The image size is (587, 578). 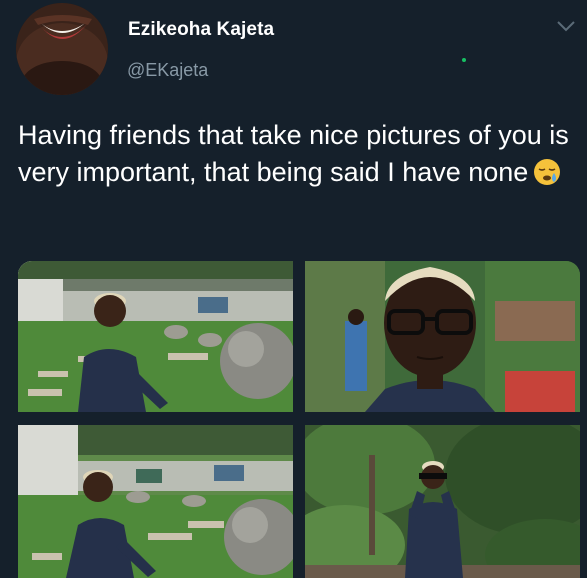 I want to click on photo-3: e, so click(x=155, y=501).